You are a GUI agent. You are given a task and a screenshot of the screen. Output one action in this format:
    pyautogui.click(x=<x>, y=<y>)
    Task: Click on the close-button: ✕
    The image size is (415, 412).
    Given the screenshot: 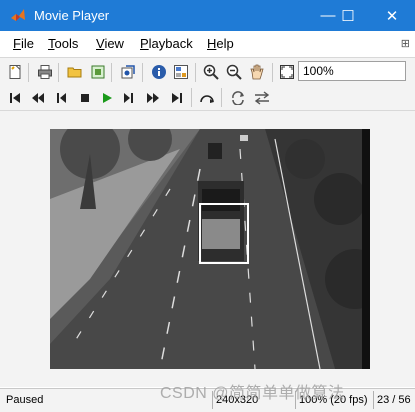 What is the action you would take?
    pyautogui.click(x=392, y=15)
    